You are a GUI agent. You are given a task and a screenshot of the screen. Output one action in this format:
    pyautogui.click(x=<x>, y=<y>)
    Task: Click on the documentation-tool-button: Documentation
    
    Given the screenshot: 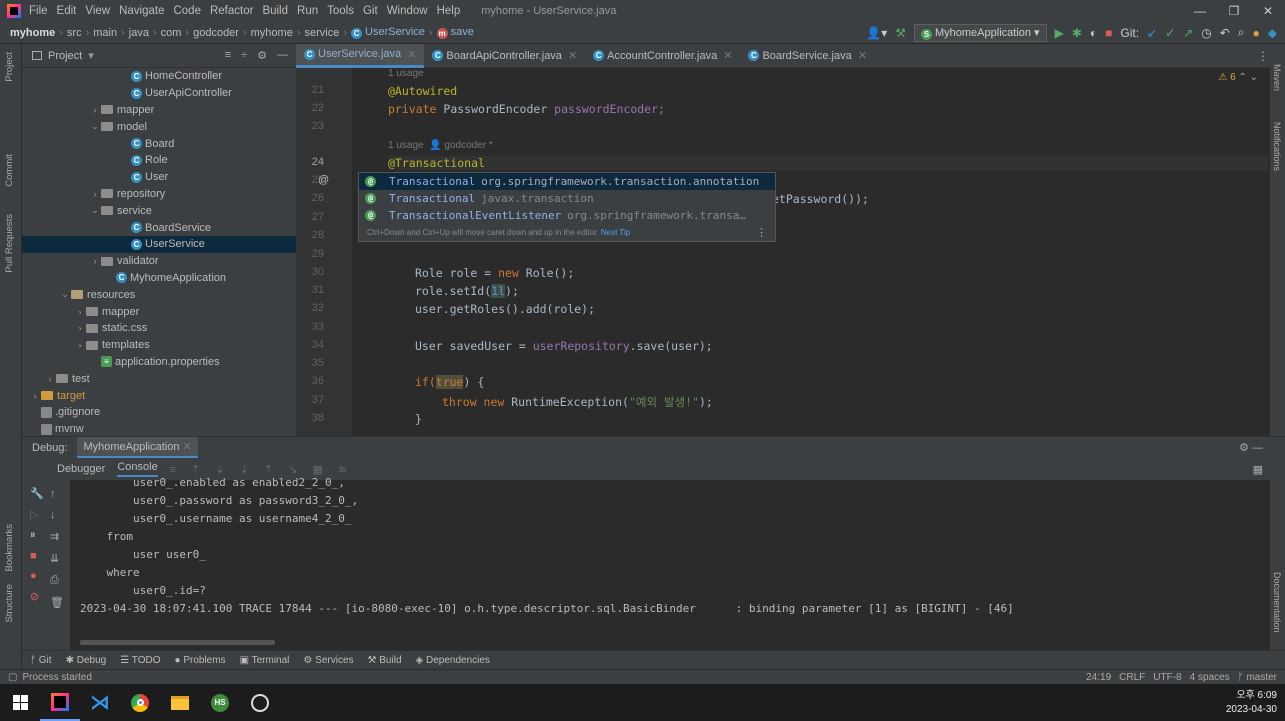 What is the action you would take?
    pyautogui.click(x=1277, y=602)
    